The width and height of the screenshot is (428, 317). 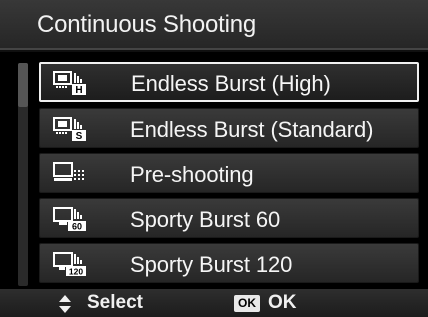 What do you see at coordinates (252, 129) in the screenshot?
I see `menu-item-label: Endless Burst (Standard)` at bounding box center [252, 129].